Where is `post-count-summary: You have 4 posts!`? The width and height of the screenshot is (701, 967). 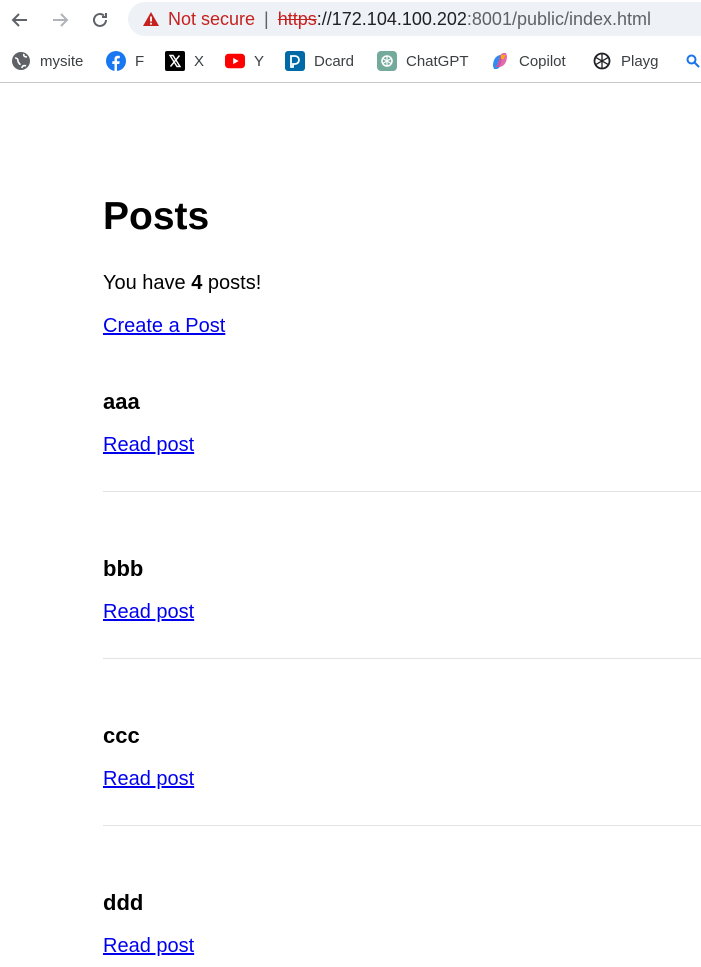
post-count-summary: You have 4 posts! is located at coordinates (182, 283).